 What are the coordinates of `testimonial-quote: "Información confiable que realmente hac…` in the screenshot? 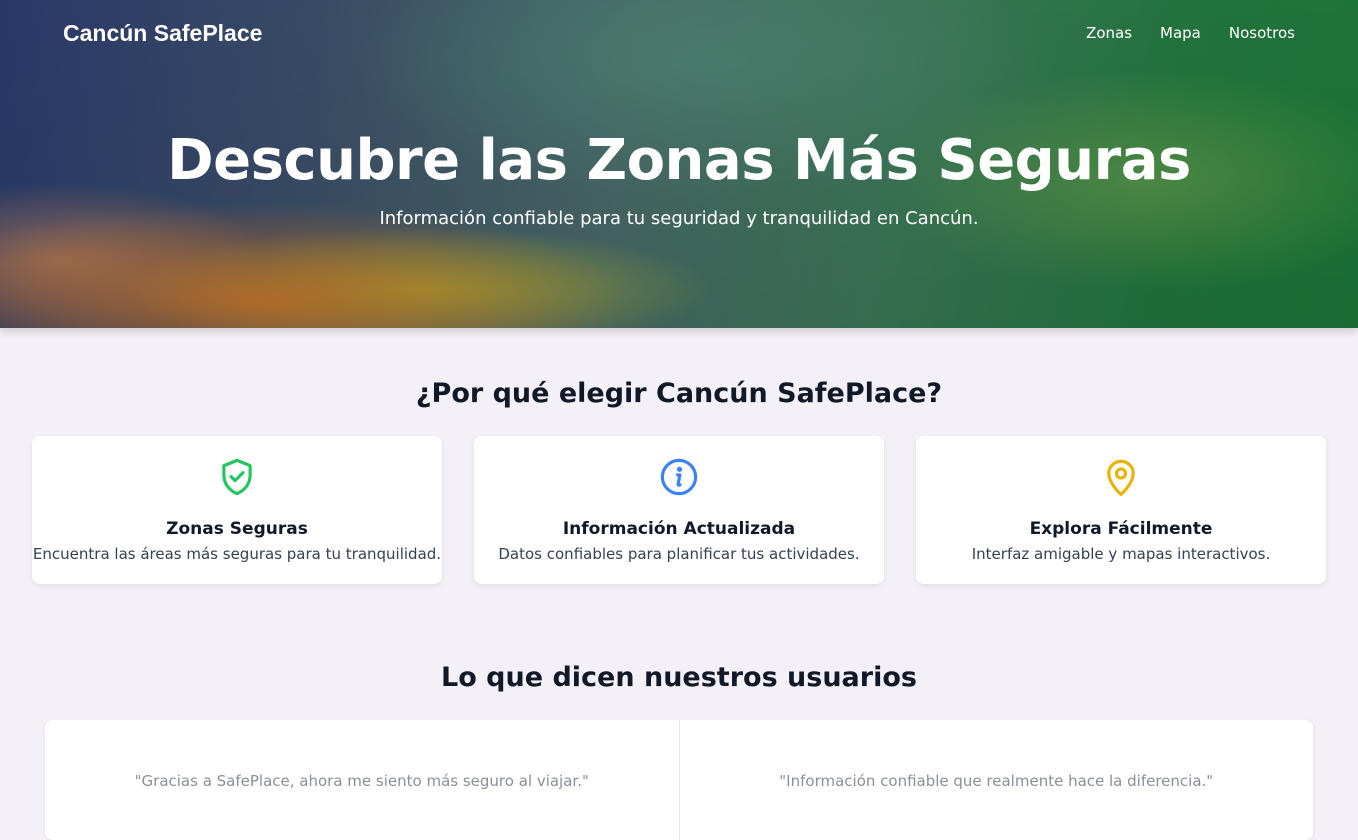 It's located at (996, 780).